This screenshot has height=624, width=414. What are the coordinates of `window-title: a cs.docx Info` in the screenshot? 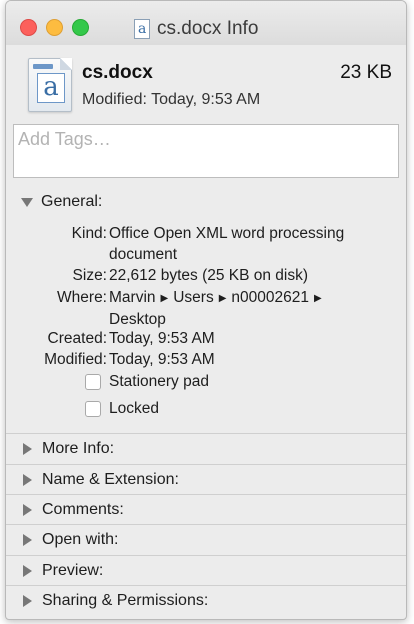 It's located at (196, 29).